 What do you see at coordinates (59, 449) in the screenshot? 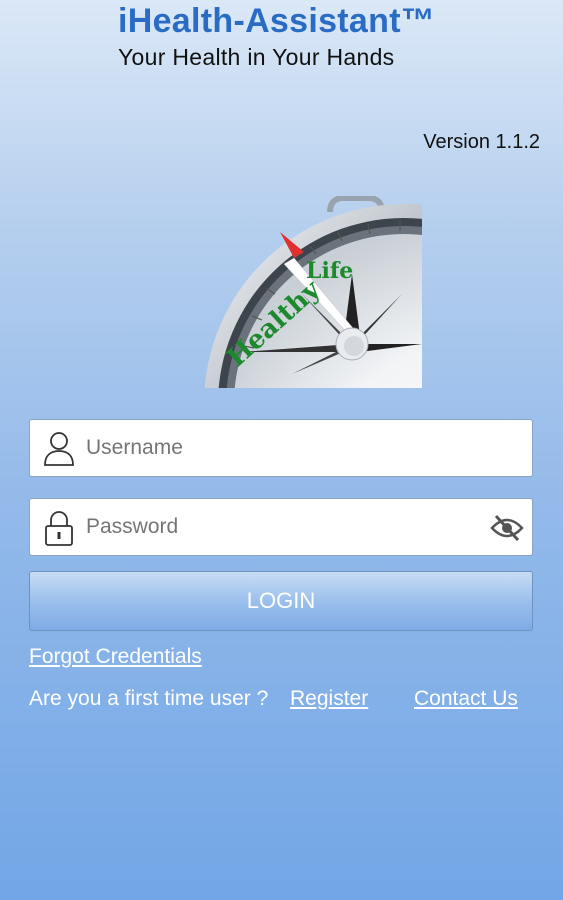
I see `user-icon` at bounding box center [59, 449].